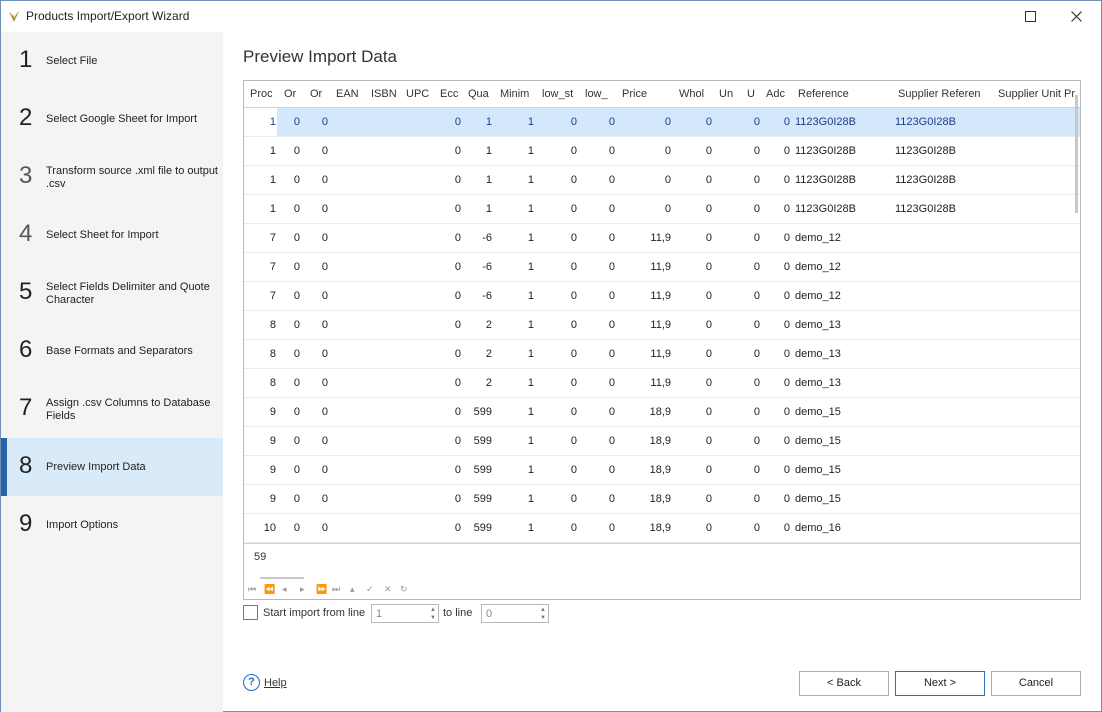  I want to click on column-header: Proc, so click(261, 94).